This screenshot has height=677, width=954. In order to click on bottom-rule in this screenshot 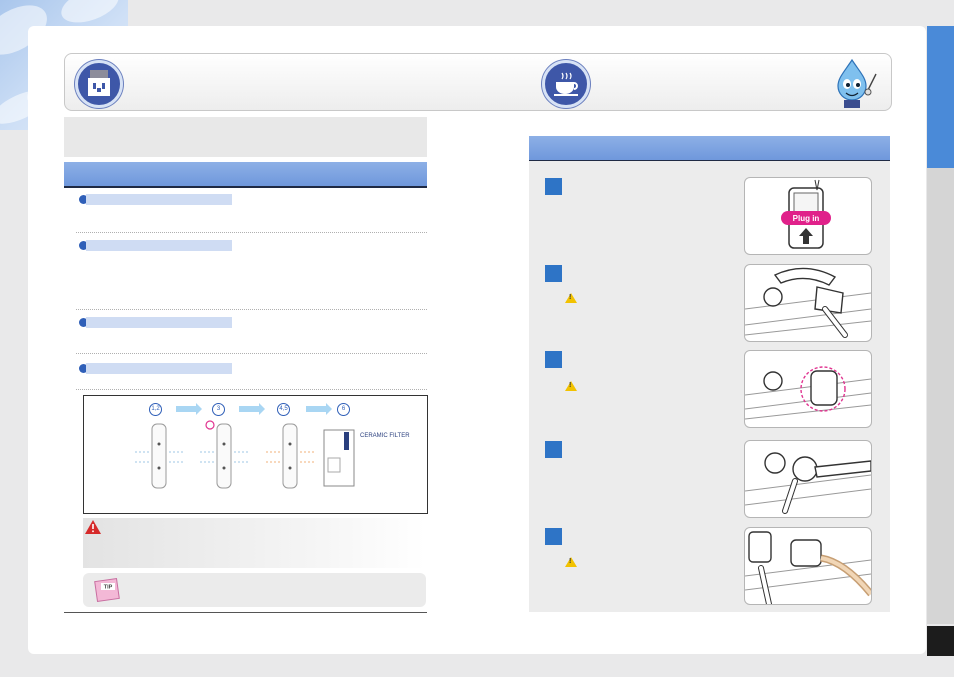, I will do `click(245, 612)`.